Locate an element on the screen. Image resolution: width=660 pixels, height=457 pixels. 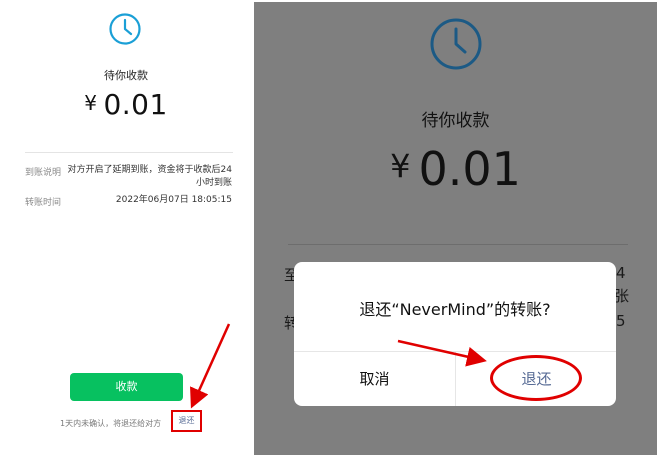
annotation-overlay is located at coordinates (338, 366).